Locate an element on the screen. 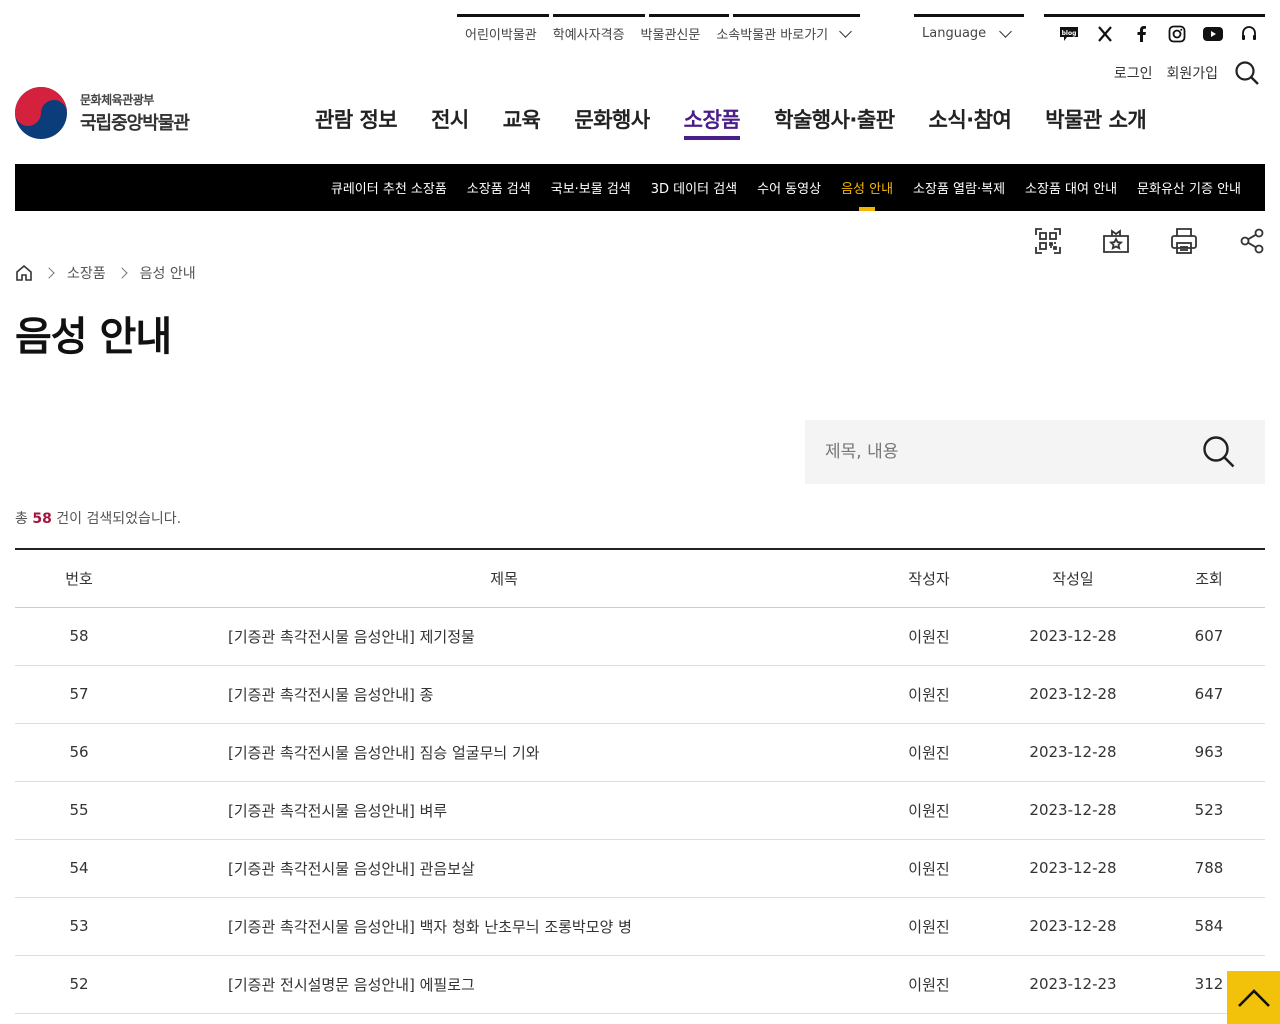 This screenshot has height=1024, width=1280. table-row: 54 [기증관 촉각전시물 음성안내] 관음보살 이원진 2023-12-28 788 is located at coordinates (640, 868).